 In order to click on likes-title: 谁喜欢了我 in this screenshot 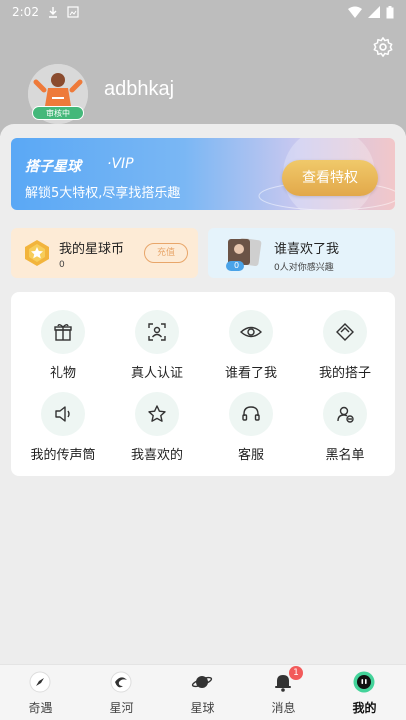, I will do `click(307, 249)`.